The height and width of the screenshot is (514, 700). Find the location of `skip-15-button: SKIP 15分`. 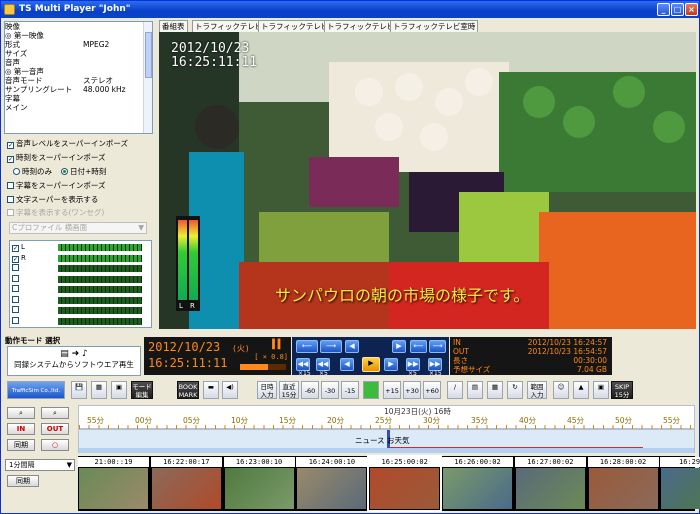

skip-15-button: SKIP 15分 is located at coordinates (622, 390).